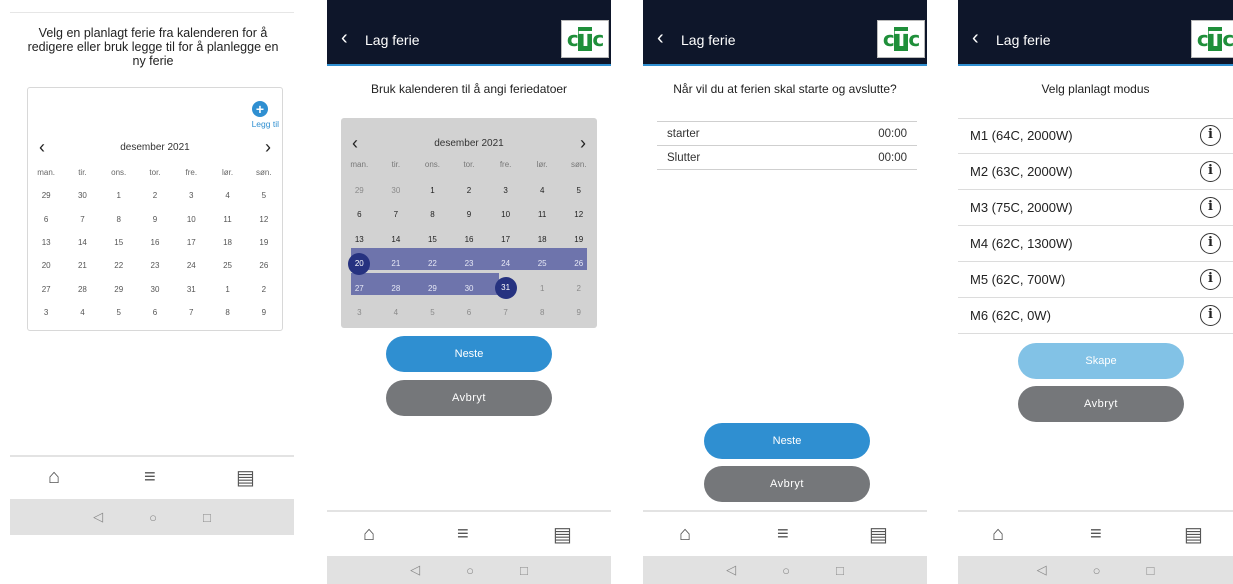  What do you see at coordinates (432, 239) in the screenshot?
I see `day-cell: 15` at bounding box center [432, 239].